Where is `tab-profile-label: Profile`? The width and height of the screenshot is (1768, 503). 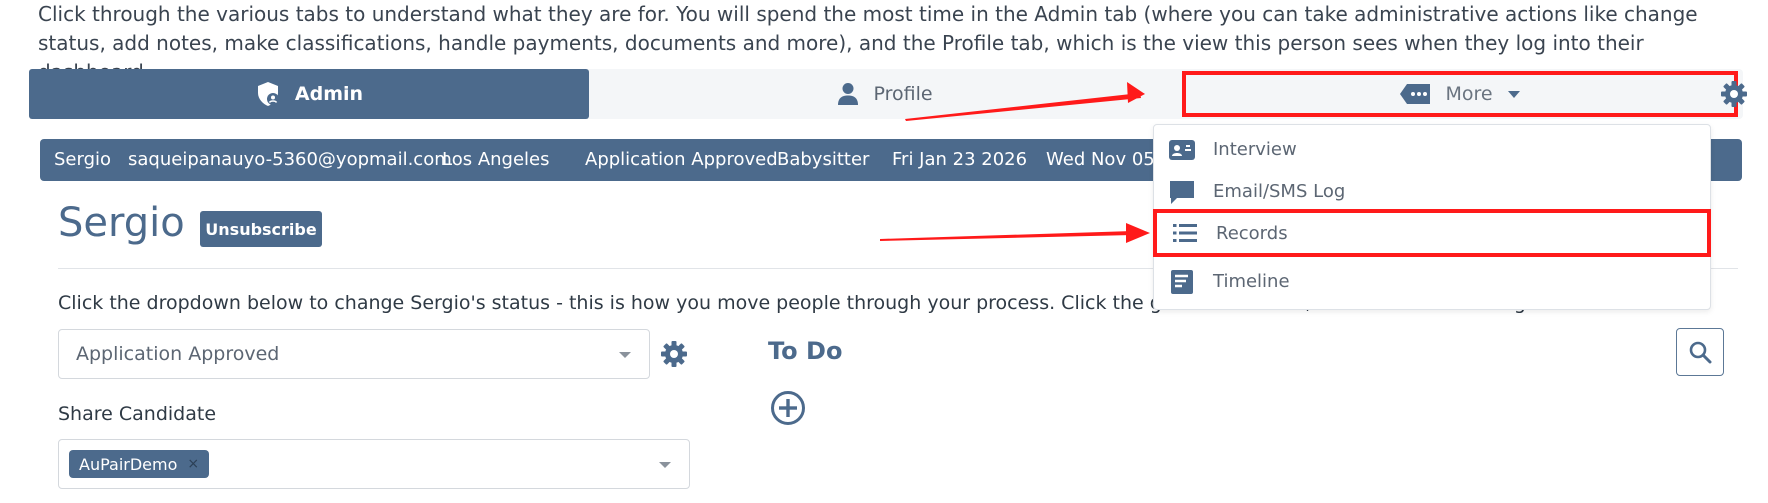 tab-profile-label: Profile is located at coordinates (903, 94).